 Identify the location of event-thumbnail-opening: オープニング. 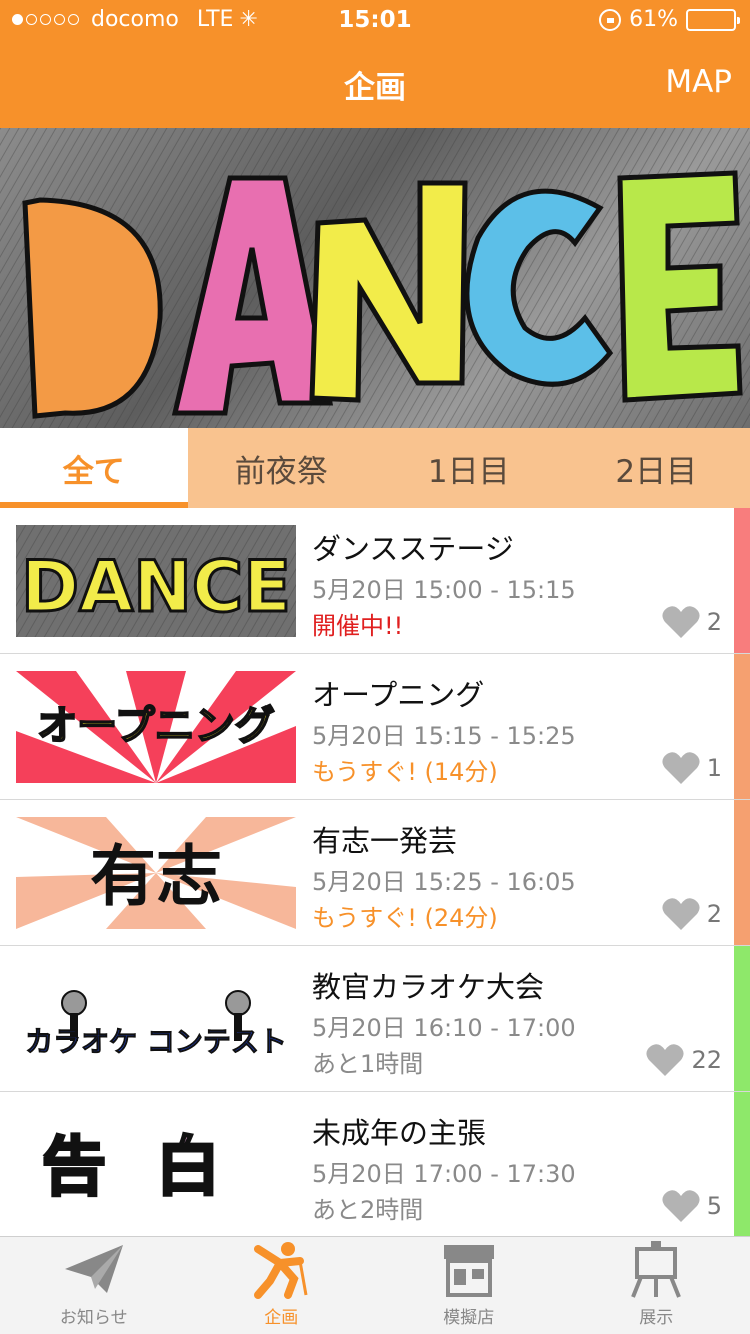
(156, 727).